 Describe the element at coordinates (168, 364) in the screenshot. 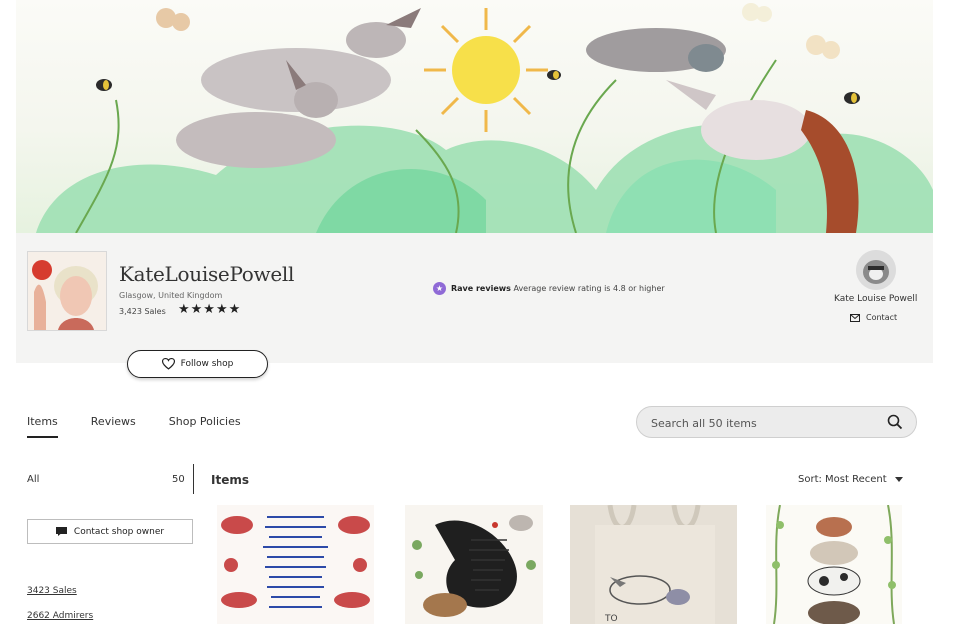

I see `heart-icon` at that location.